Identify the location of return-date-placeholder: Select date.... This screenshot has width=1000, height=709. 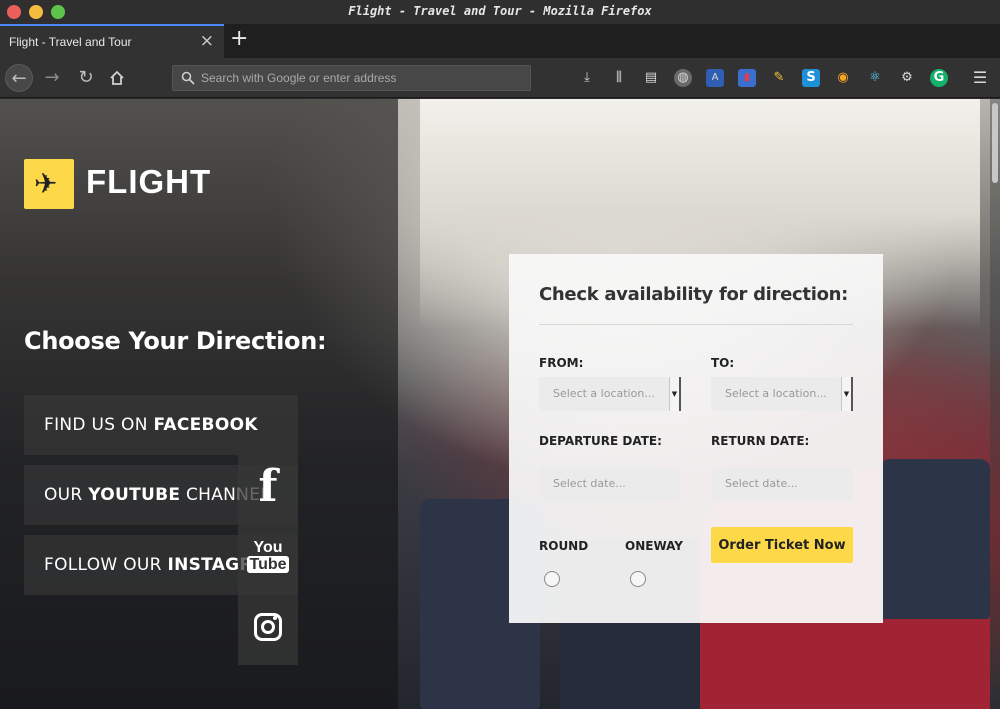
(761, 483).